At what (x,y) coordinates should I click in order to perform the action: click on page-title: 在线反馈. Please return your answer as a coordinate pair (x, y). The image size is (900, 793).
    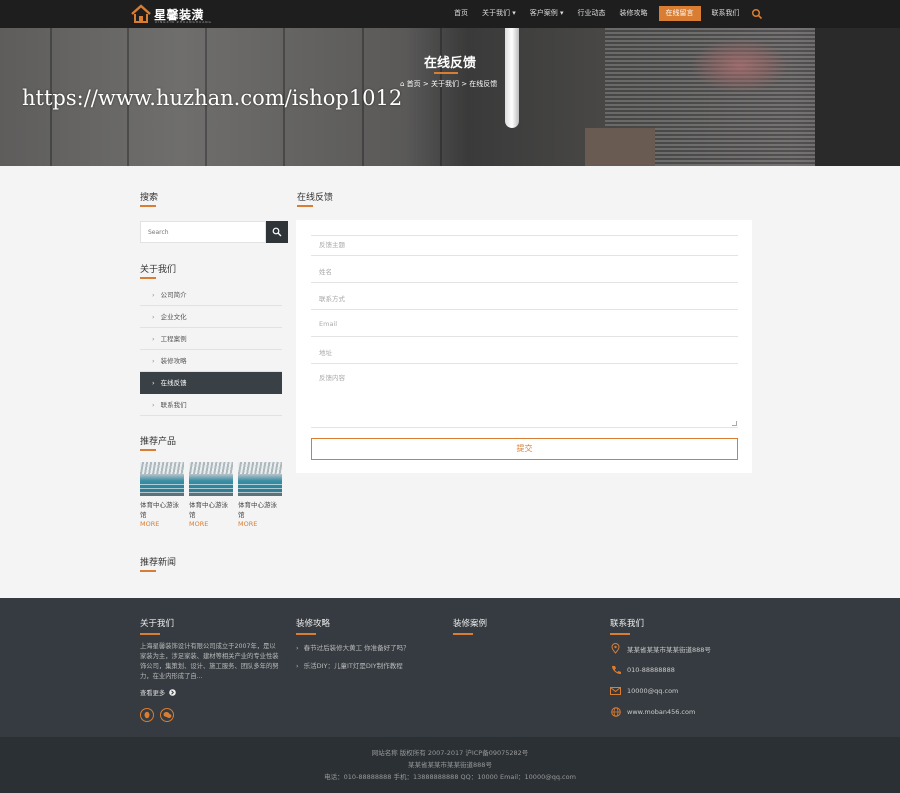
    Looking at the image, I should click on (315, 198).